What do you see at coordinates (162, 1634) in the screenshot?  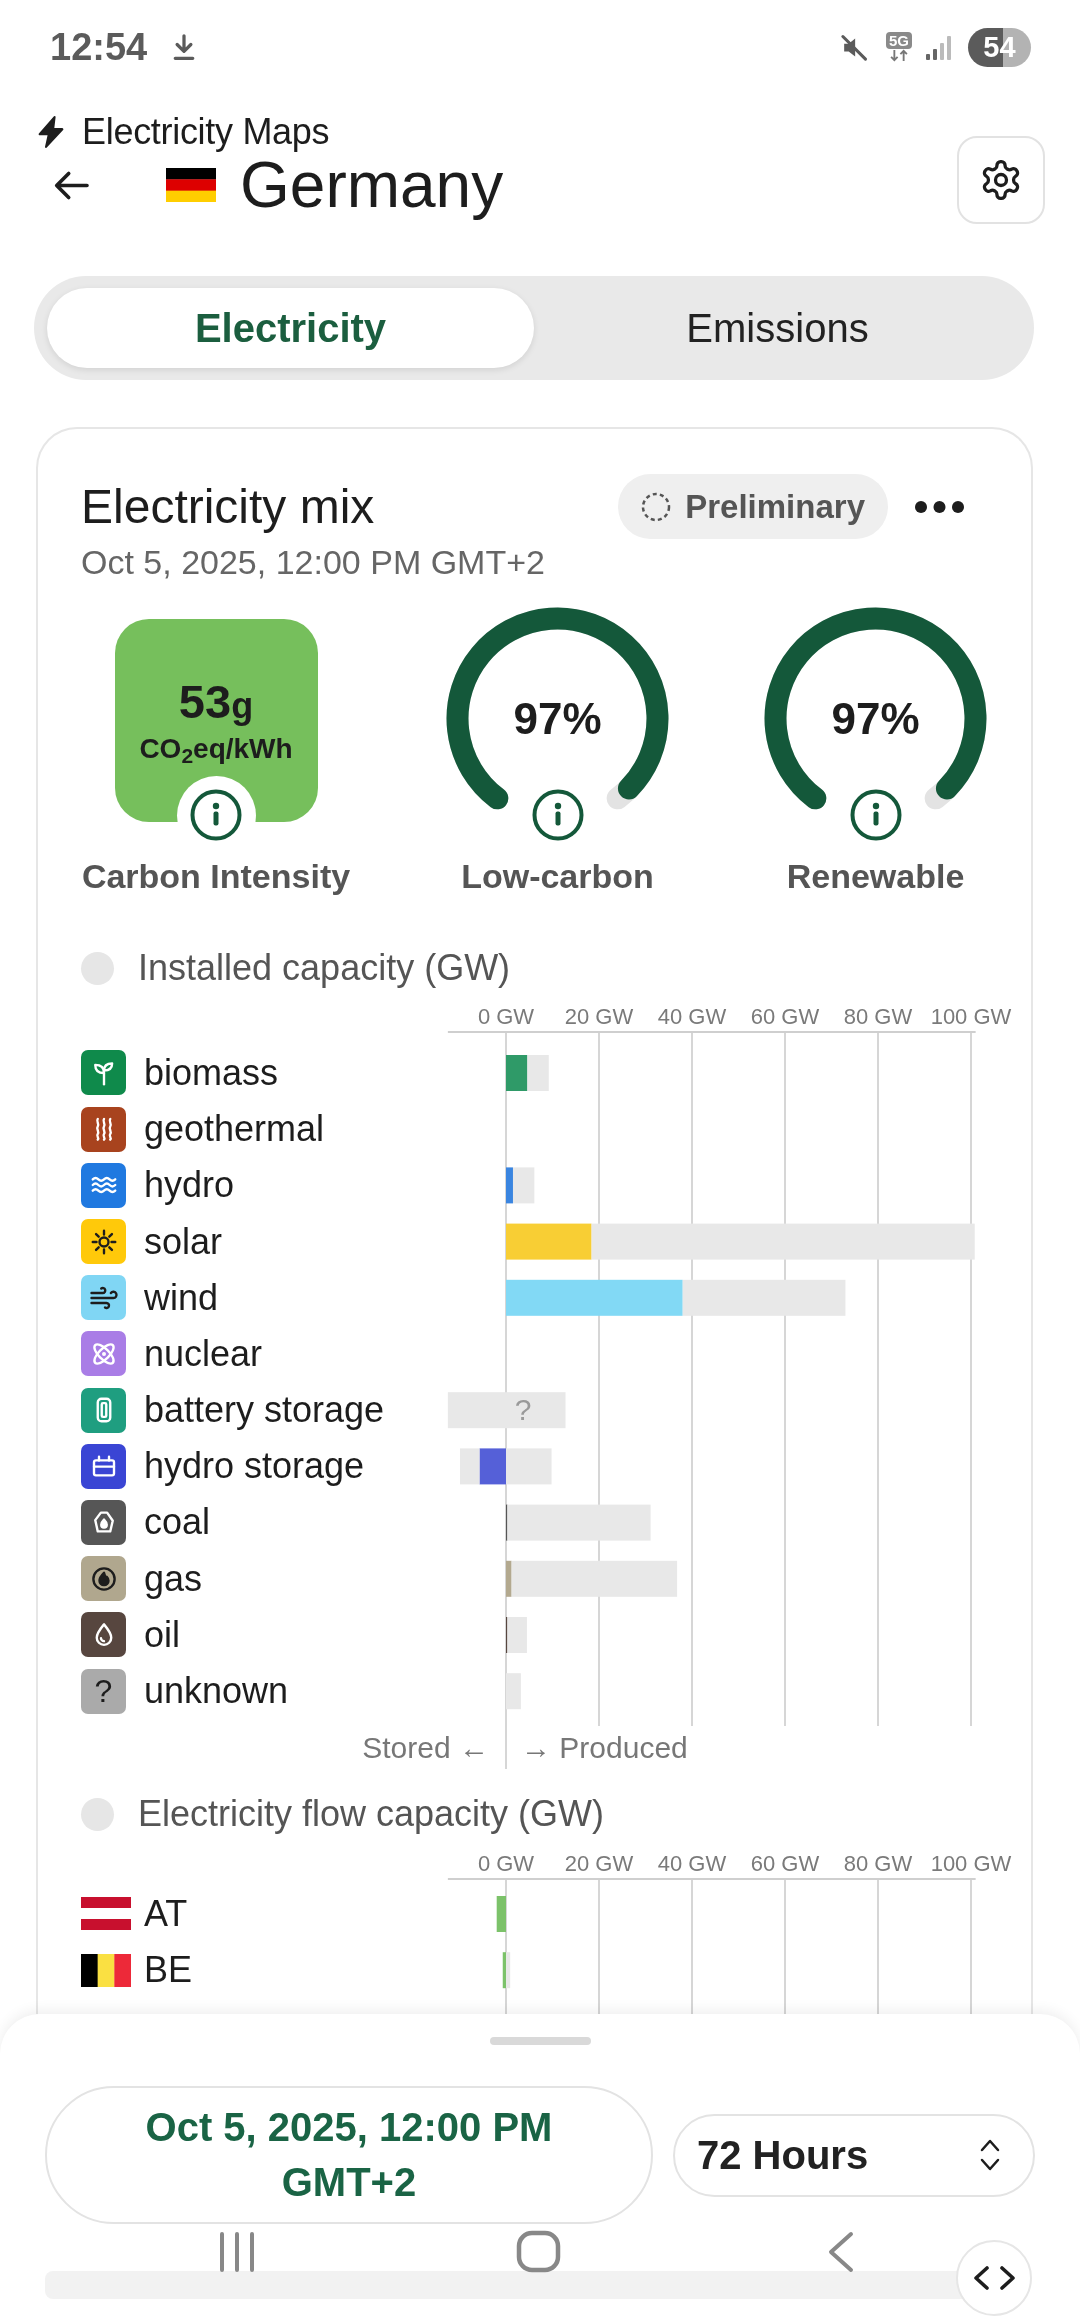 I see `source-label: oil` at bounding box center [162, 1634].